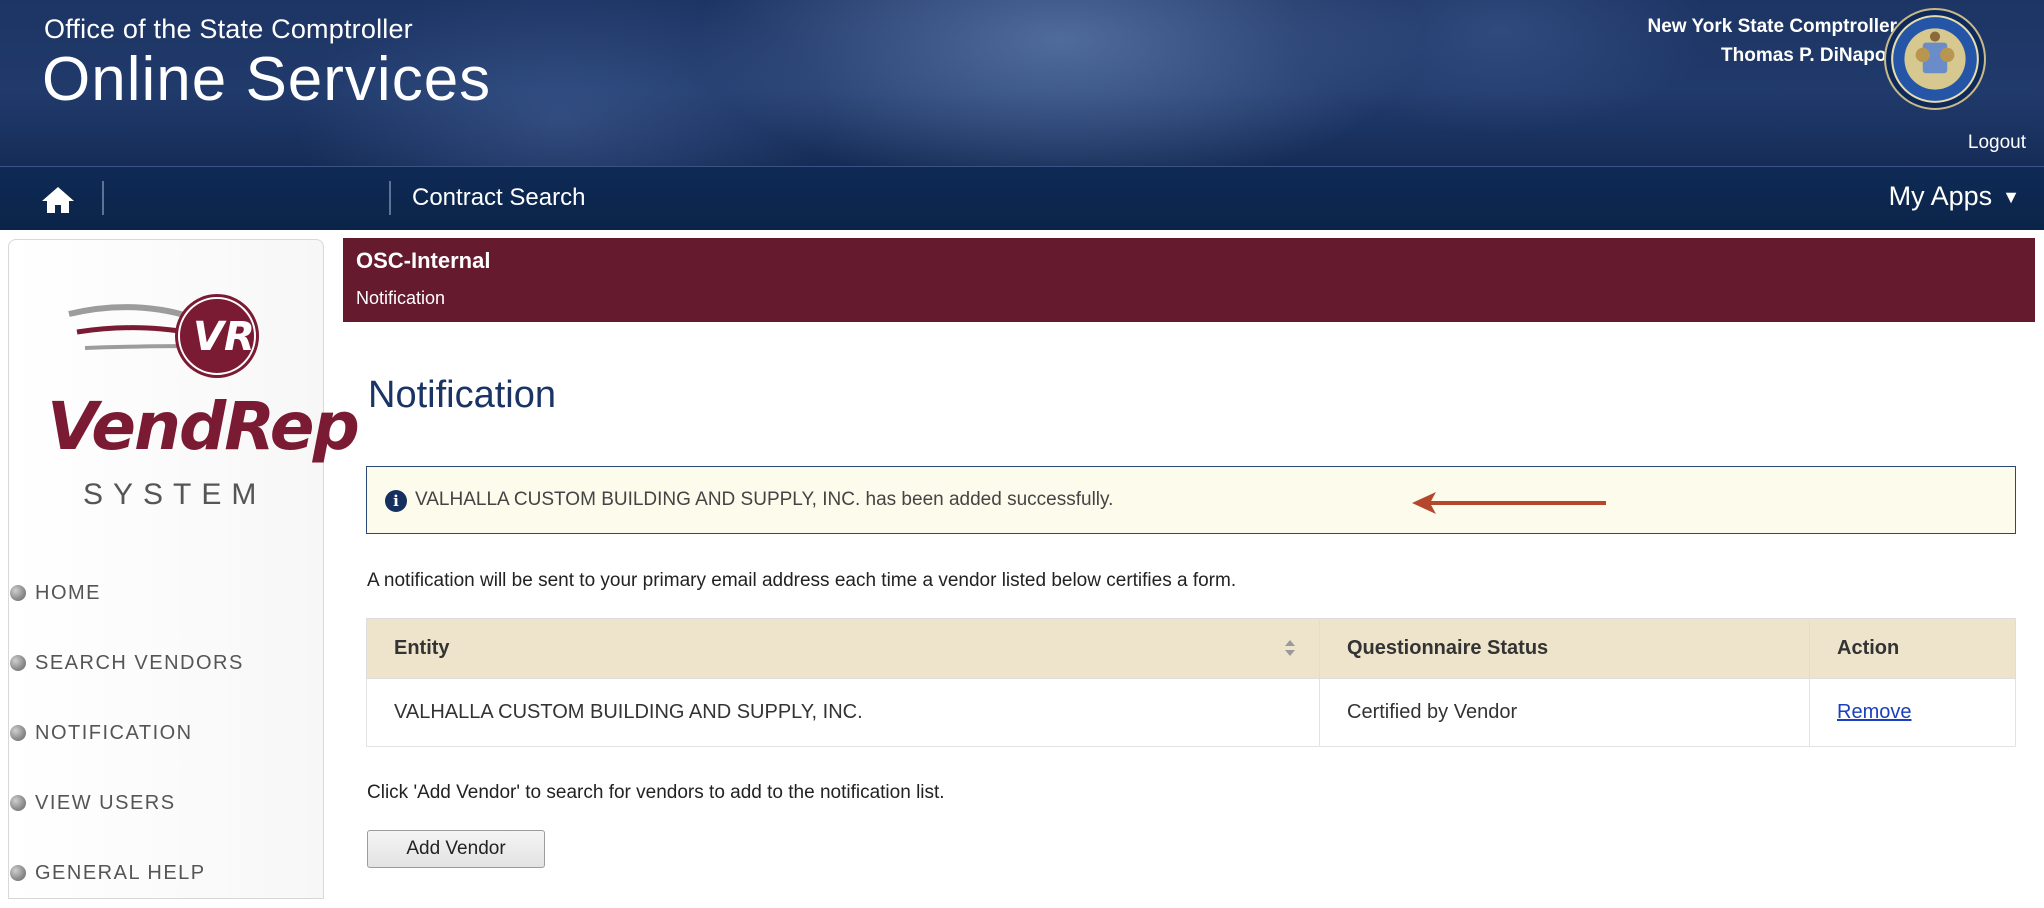  I want to click on logout-link: Logout, so click(1997, 143).